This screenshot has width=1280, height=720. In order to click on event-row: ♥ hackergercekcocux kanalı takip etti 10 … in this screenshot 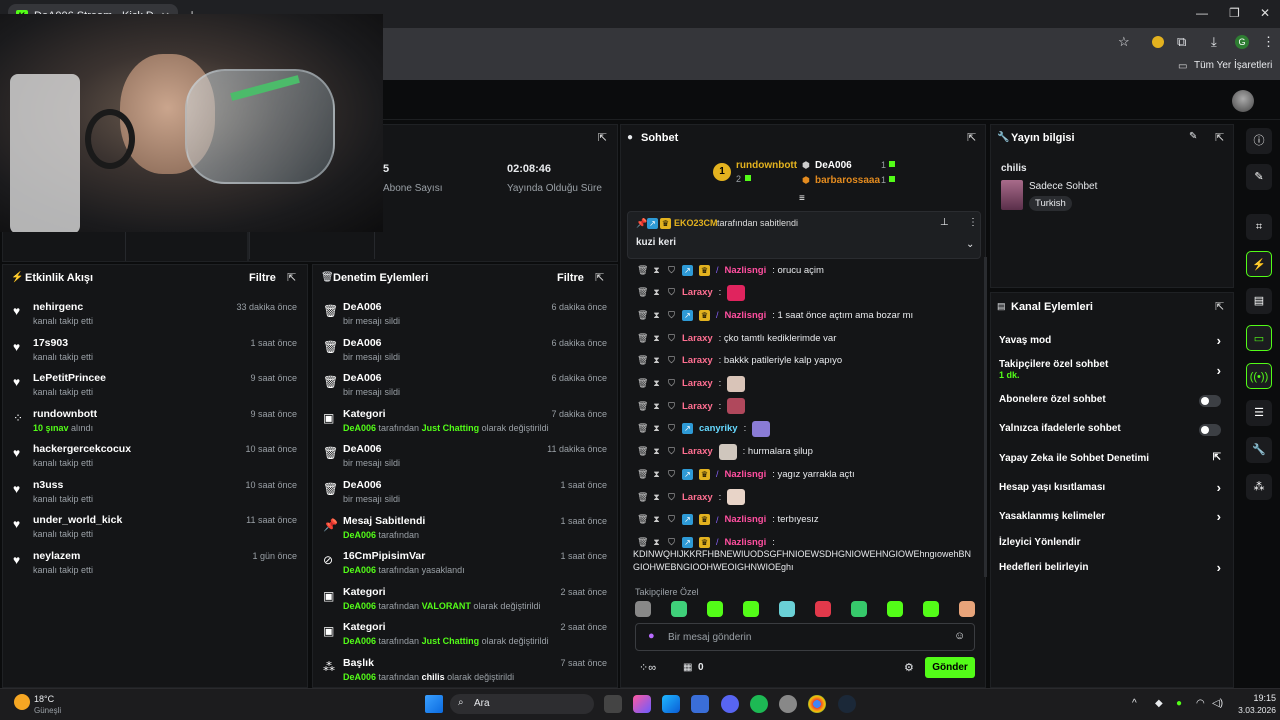, I will do `click(155, 458)`.